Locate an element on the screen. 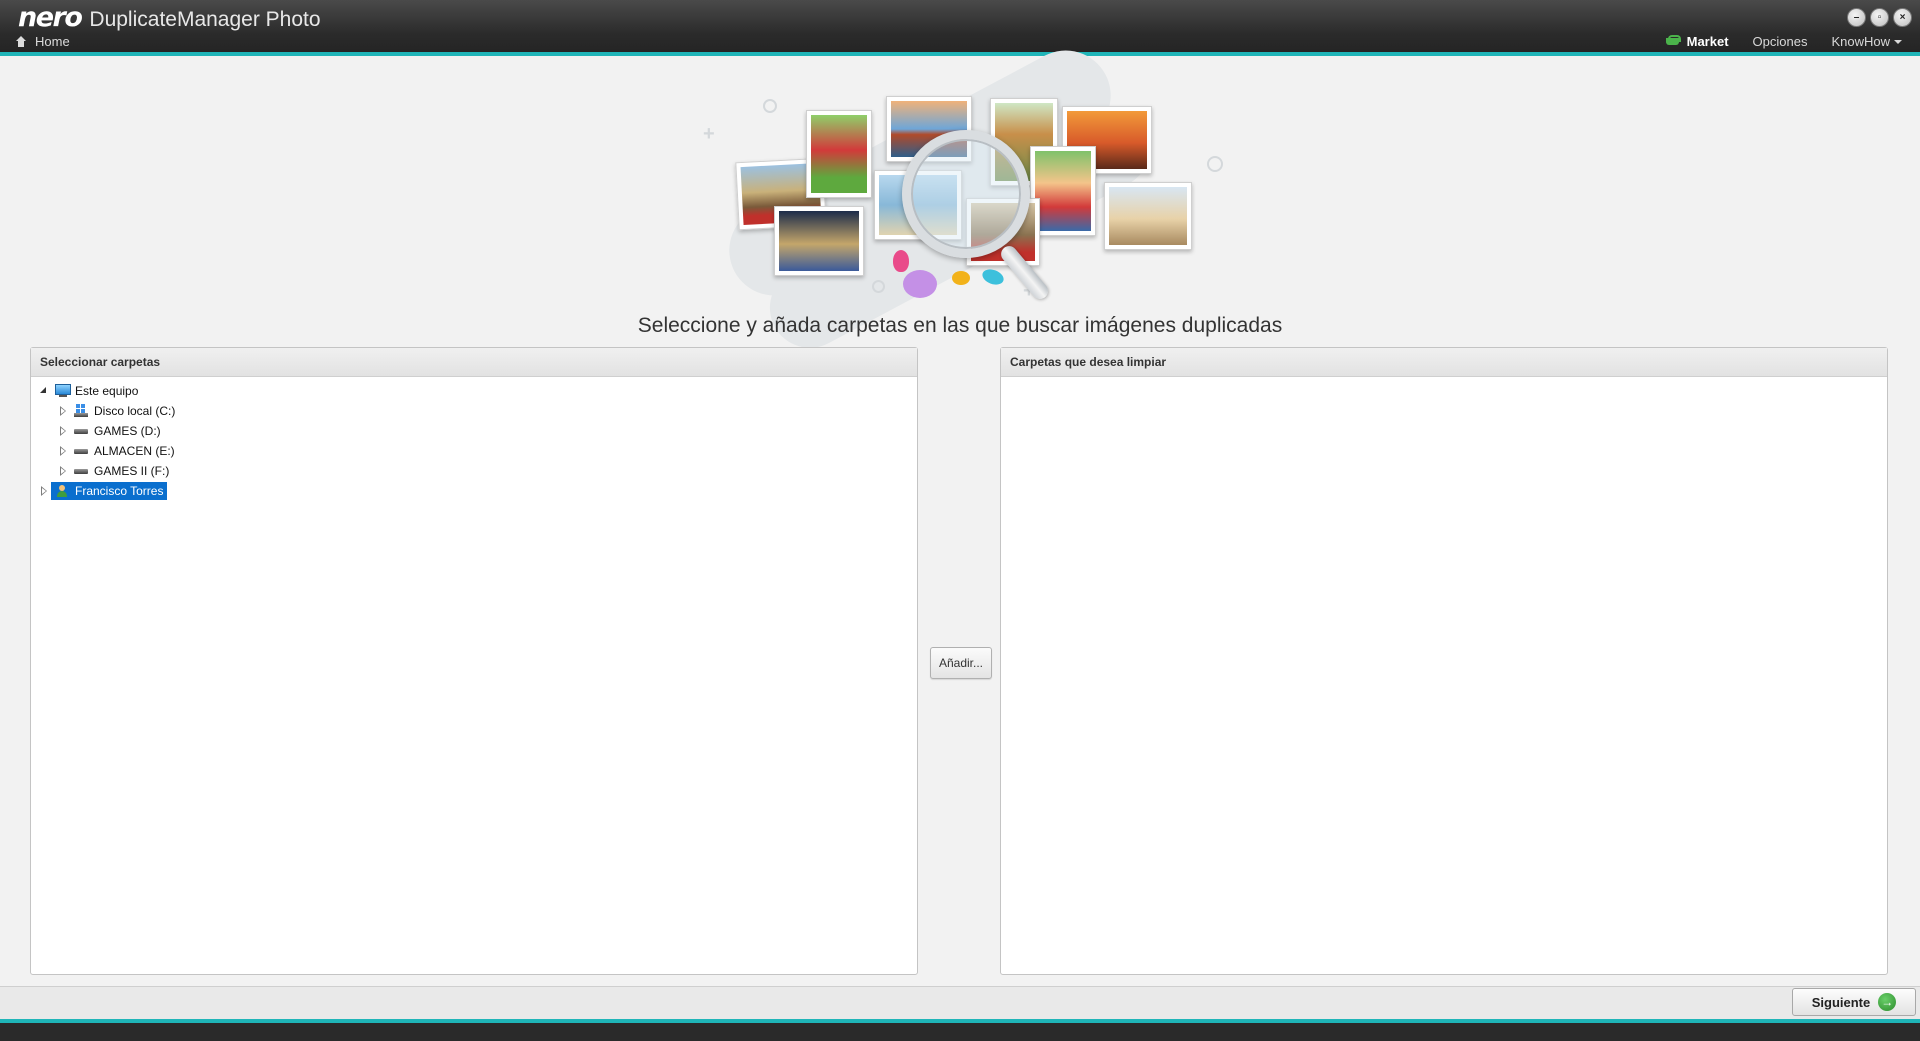 The image size is (1920, 1041). market-link: Market is located at coordinates (1697, 41).